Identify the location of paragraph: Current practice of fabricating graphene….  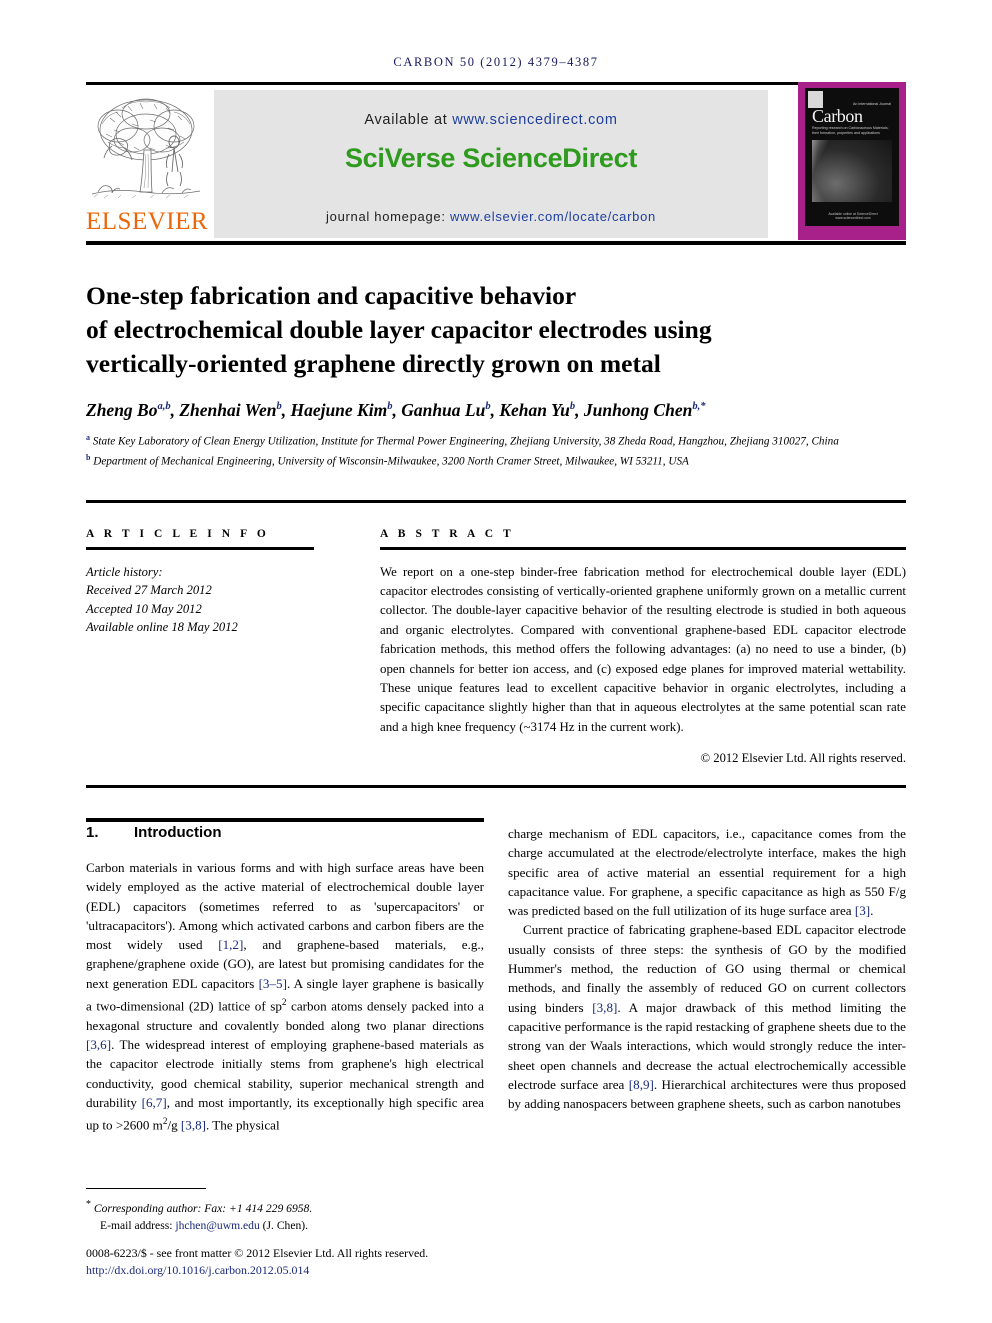
(707, 1017).